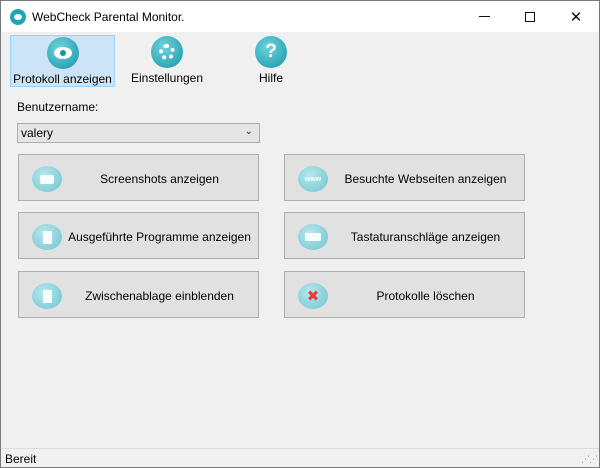 Image resolution: width=600 pixels, height=468 pixels. I want to click on show-keystrokes-button: Tastaturanschläge anzeigen, so click(404, 235).